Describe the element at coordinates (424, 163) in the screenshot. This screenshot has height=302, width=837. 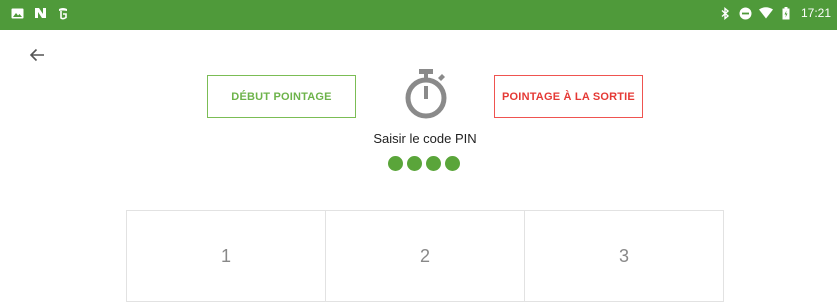
I see `pin-dots` at that location.